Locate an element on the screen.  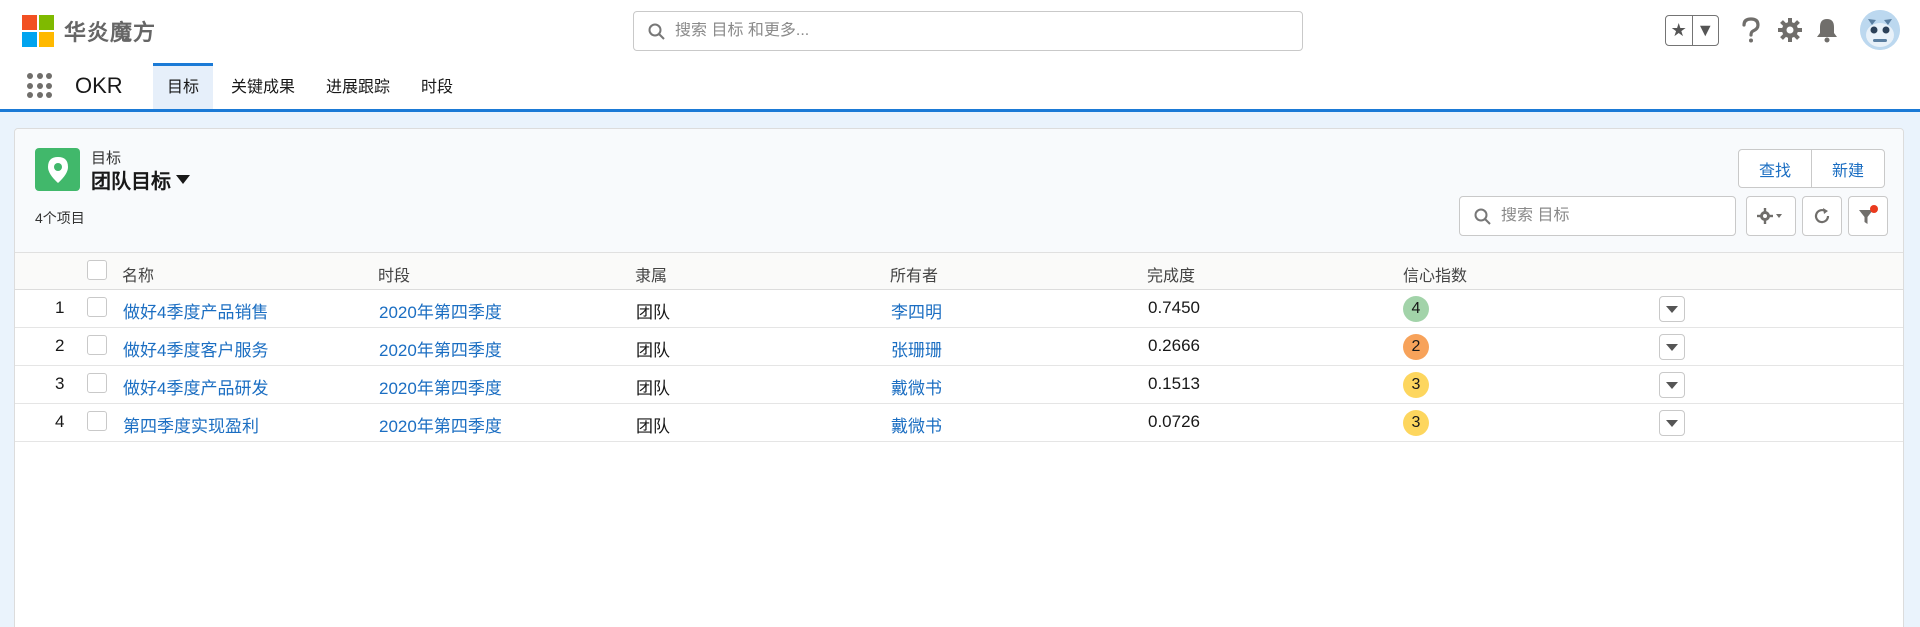
app-launcher-icon is located at coordinates (40, 86).